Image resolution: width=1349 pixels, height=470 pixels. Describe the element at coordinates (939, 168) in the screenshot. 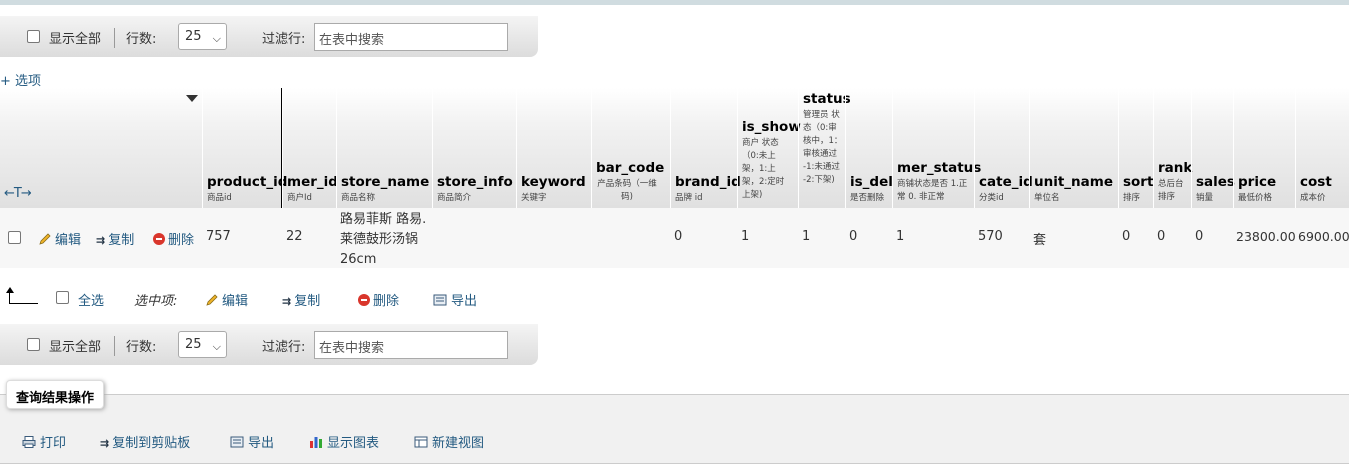

I see `column-name: mer_status` at that location.